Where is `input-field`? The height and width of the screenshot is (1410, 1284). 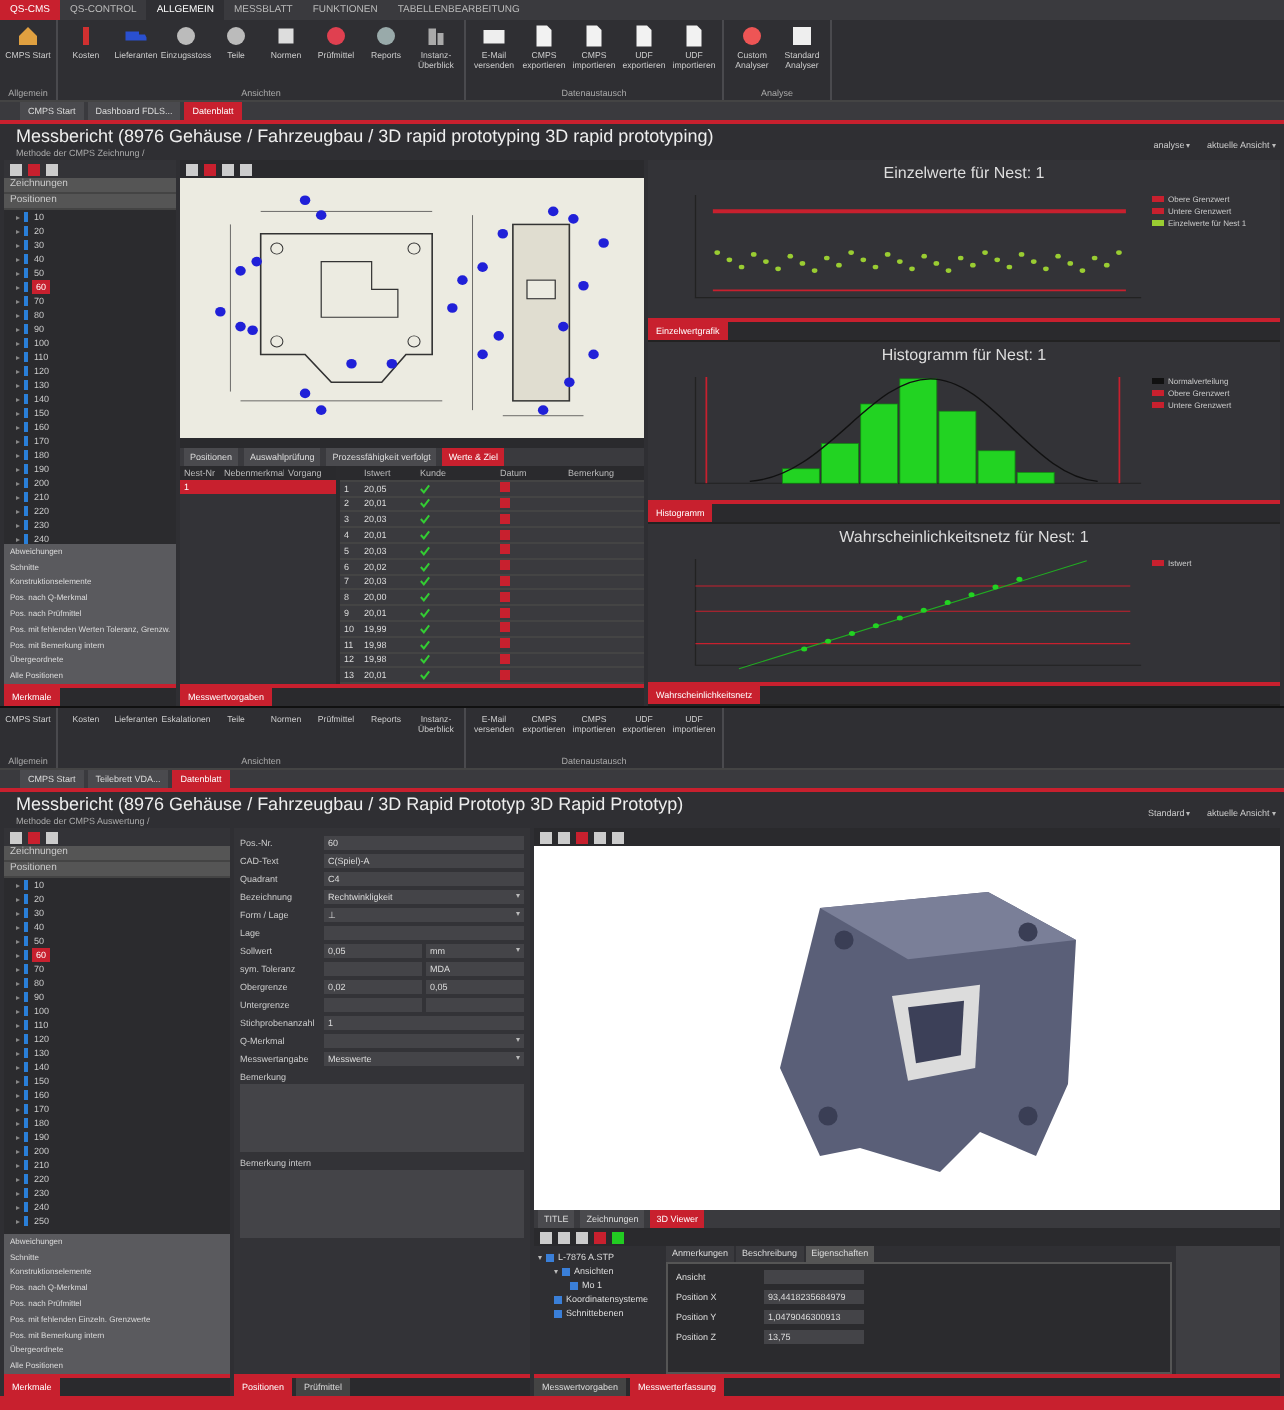 input-field is located at coordinates (814, 1277).